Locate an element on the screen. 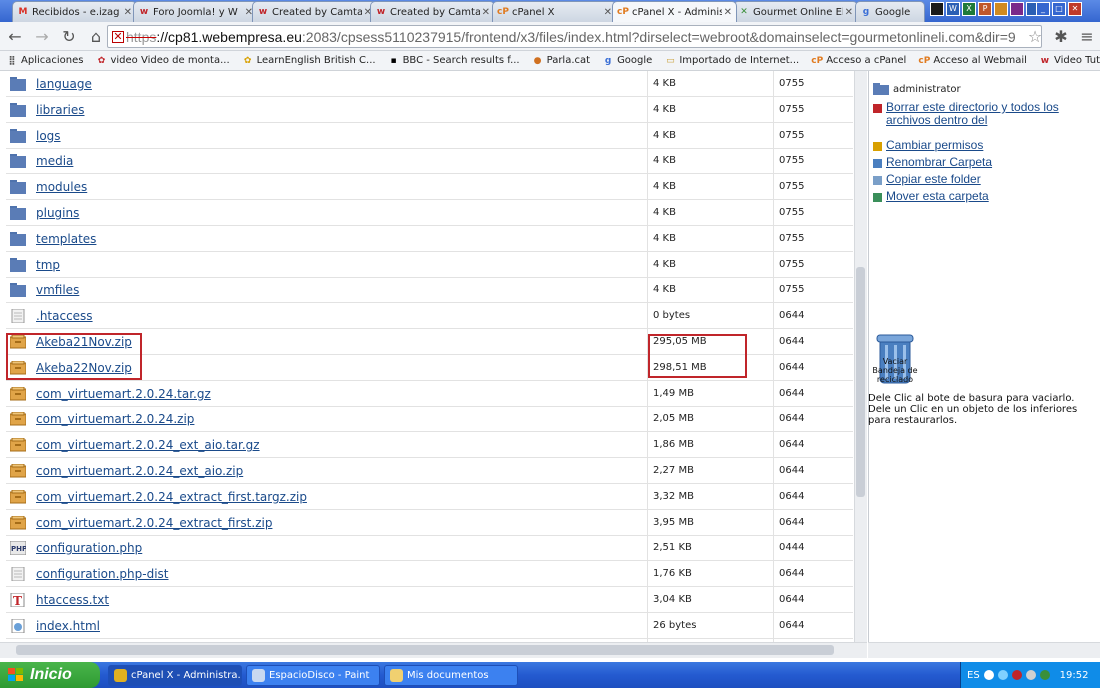  maximize-icon: □ is located at coordinates (1059, 9).